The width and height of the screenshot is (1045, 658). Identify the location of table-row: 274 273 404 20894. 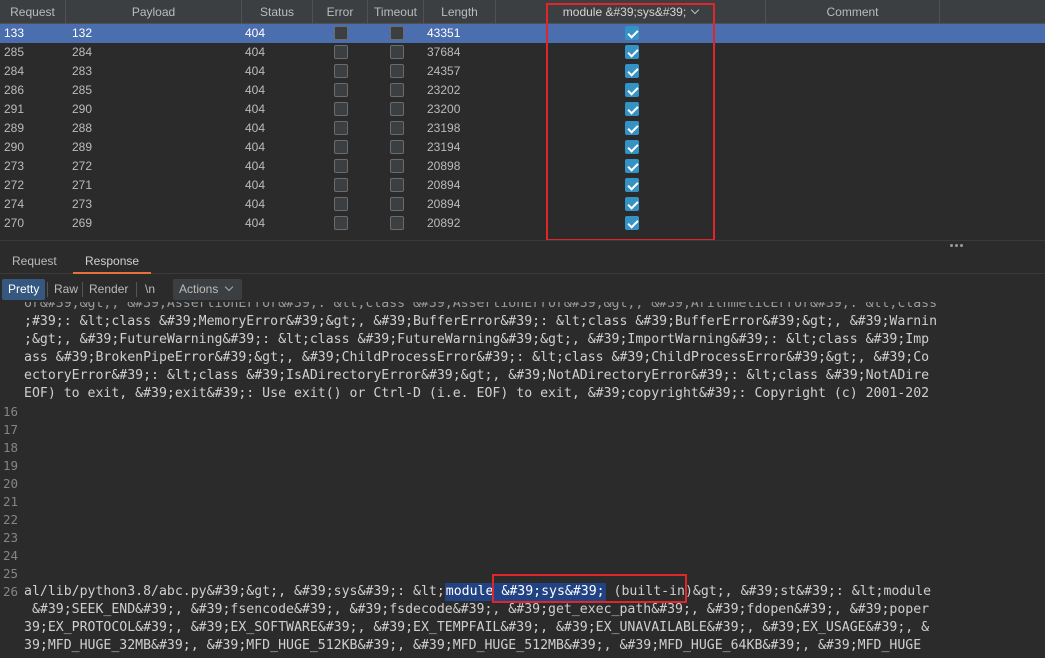
(522, 204).